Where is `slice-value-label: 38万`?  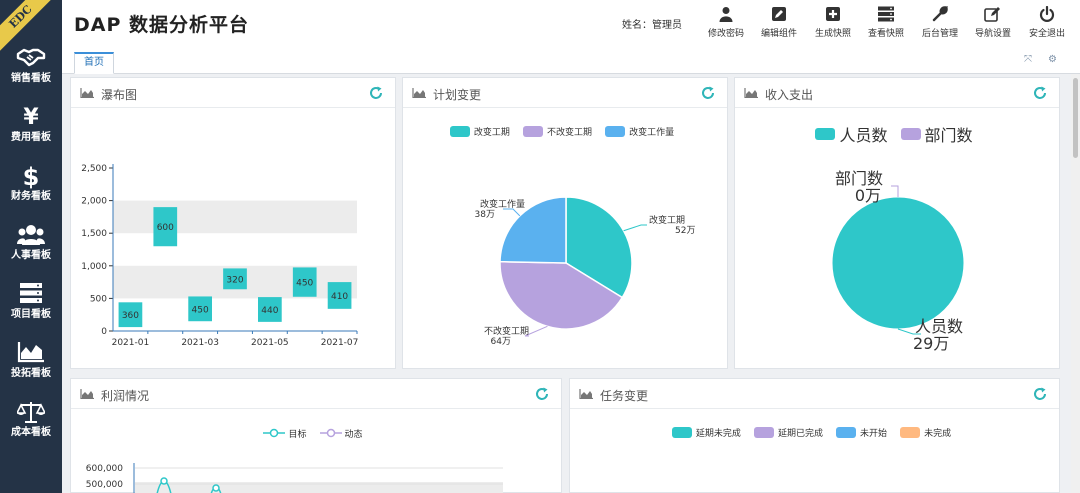 slice-value-label: 38万 is located at coordinates (485, 215).